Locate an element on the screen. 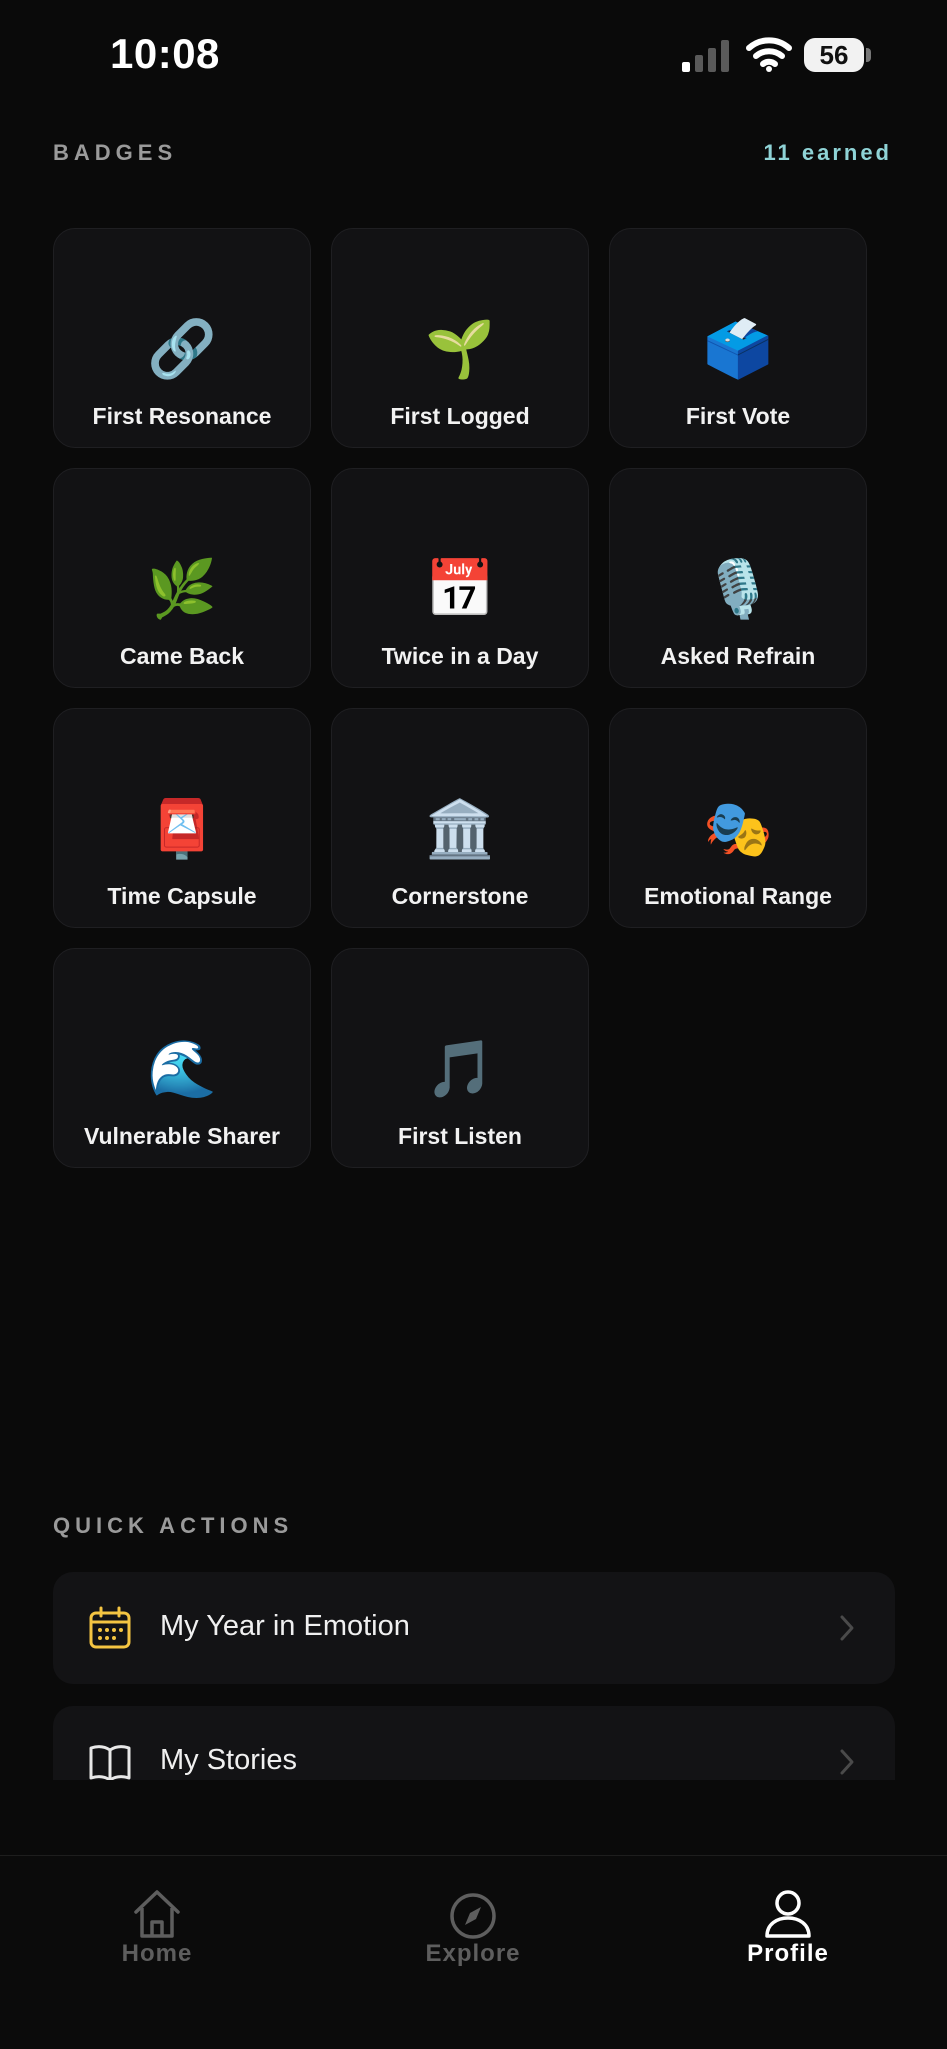 The image size is (947, 2049). seedling-icon: 🌱 is located at coordinates (460, 348).